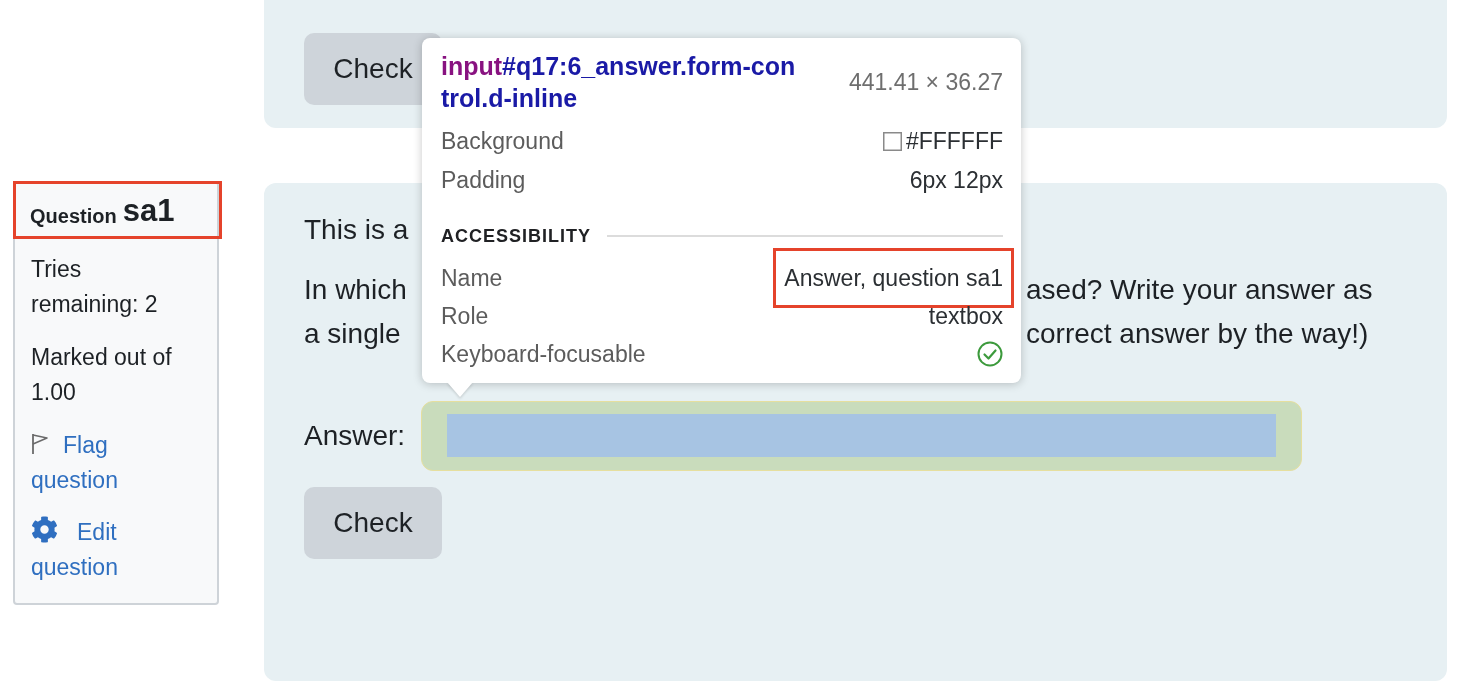 The width and height of the screenshot is (1466, 696). What do you see at coordinates (472, 278) in the screenshot?
I see `property-label: Name` at bounding box center [472, 278].